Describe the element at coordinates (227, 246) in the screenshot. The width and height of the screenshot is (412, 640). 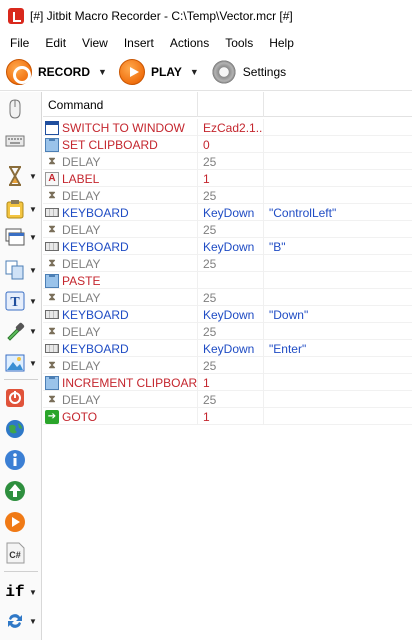
I see `table-row: KEYBOARD KeyDown "B"` at that location.